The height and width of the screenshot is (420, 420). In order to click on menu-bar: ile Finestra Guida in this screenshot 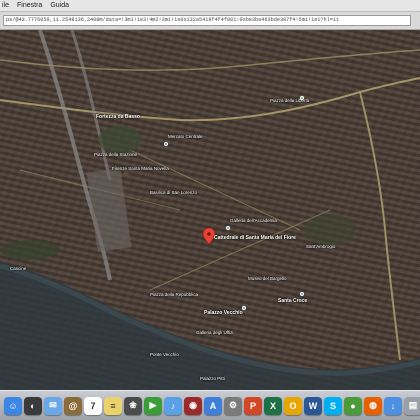, I will do `click(210, 6)`.